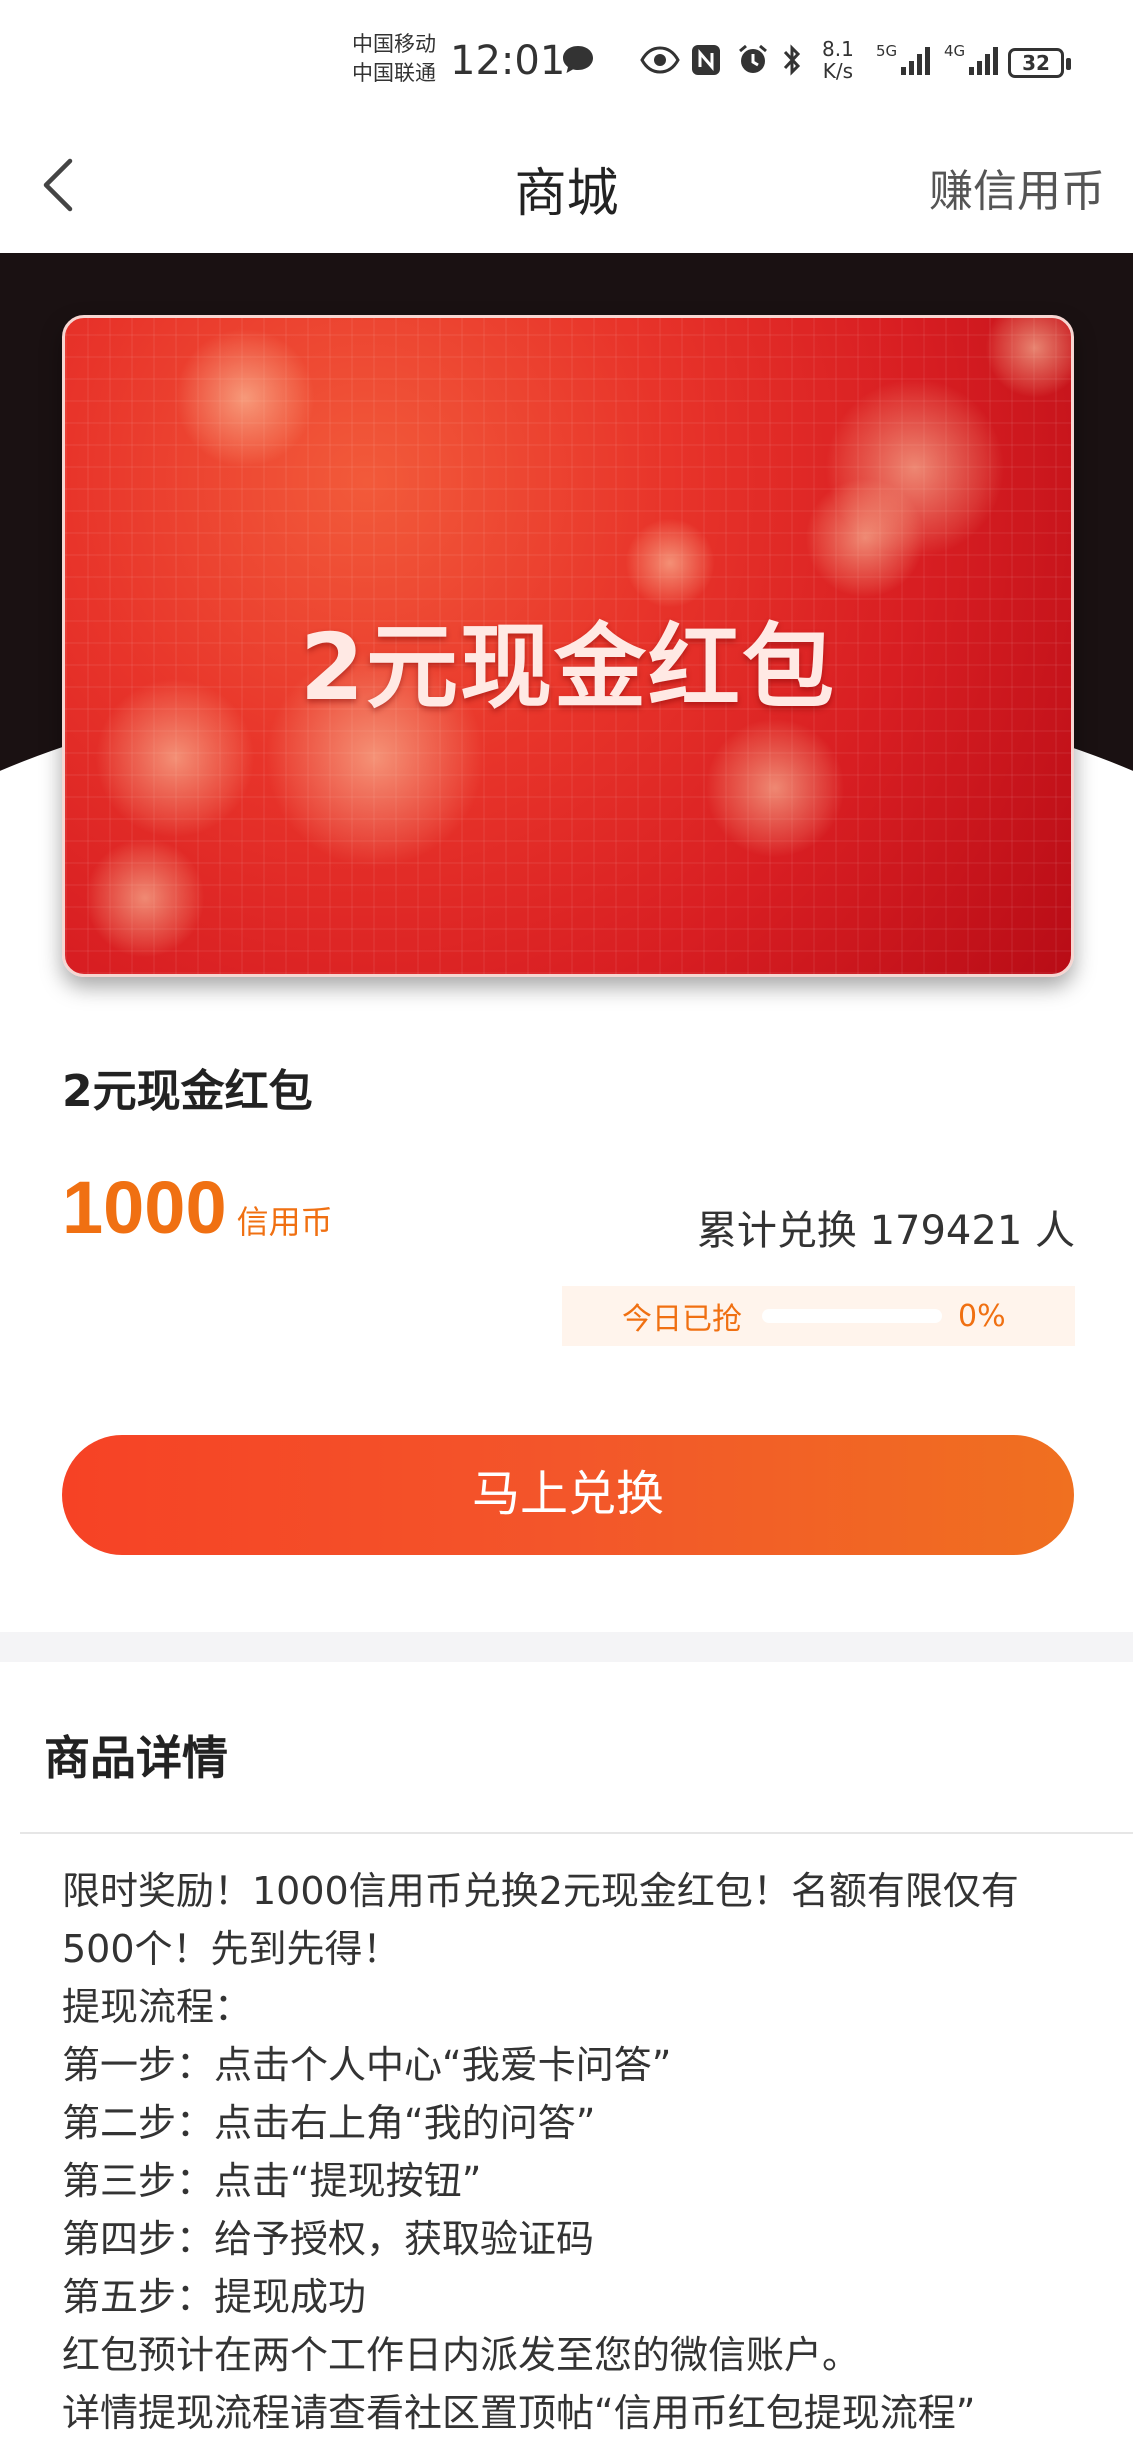 The image size is (1133, 2453). Describe the element at coordinates (328, 2239) in the screenshot. I see `detail-line: 第四步：给予授权，获取验证码` at that location.